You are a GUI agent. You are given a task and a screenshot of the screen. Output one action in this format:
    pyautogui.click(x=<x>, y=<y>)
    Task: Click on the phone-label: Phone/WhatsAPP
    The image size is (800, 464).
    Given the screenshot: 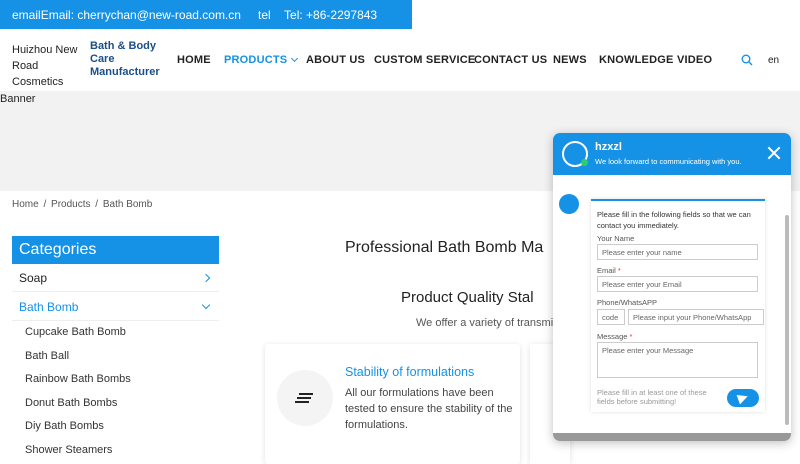 What is the action you would take?
    pyautogui.click(x=627, y=302)
    